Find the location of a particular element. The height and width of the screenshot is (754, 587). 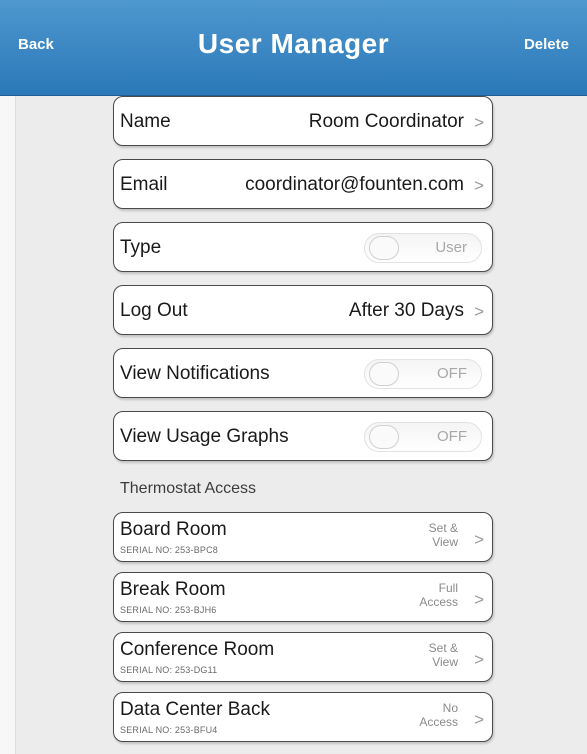

view-notifications-label: View Notifications is located at coordinates (195, 373).